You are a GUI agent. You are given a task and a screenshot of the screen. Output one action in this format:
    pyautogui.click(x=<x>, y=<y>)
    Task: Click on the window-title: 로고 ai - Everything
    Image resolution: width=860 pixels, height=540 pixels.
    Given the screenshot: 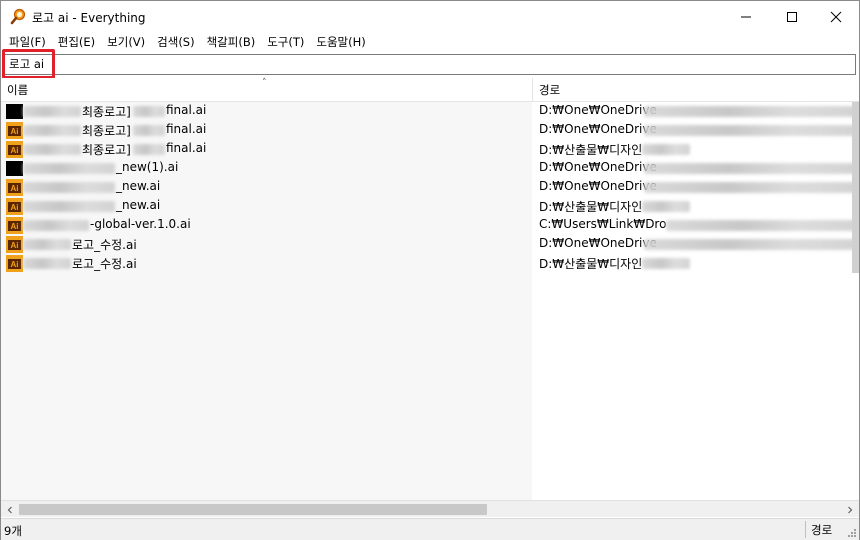 What is the action you would take?
    pyautogui.click(x=89, y=18)
    